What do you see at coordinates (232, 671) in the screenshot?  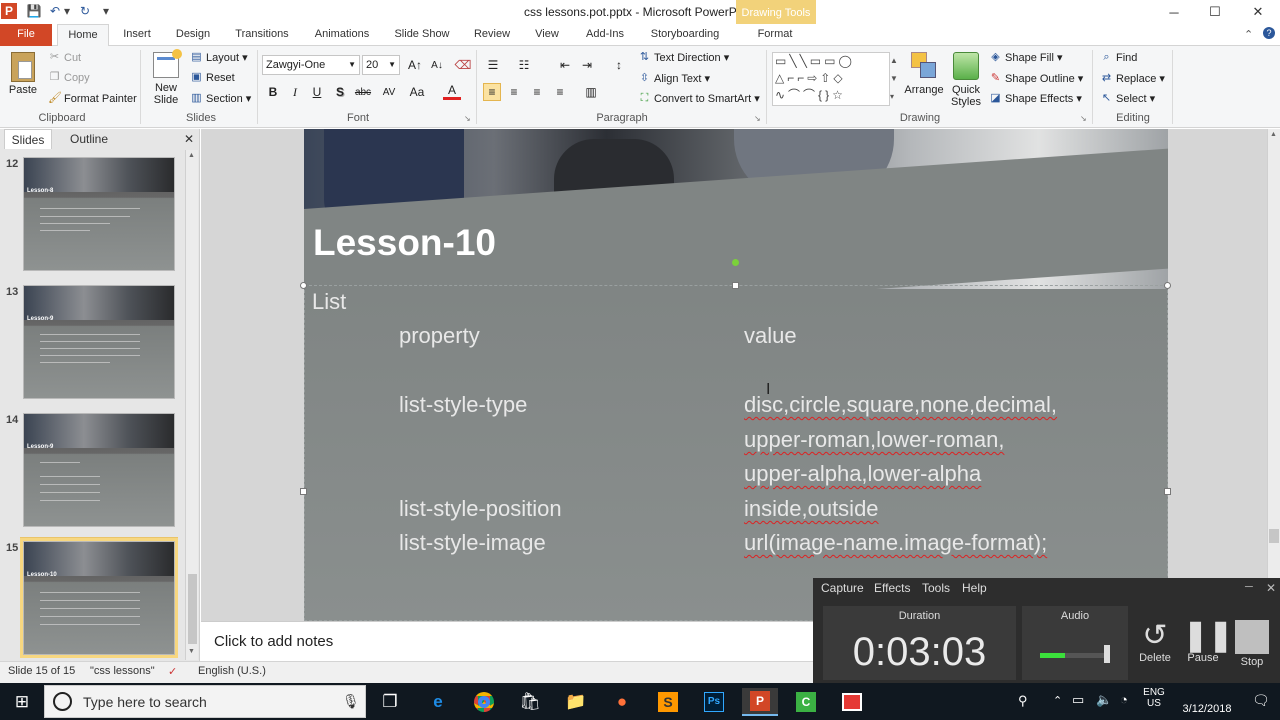 I see `language-indicator: English (U.S.)` at bounding box center [232, 671].